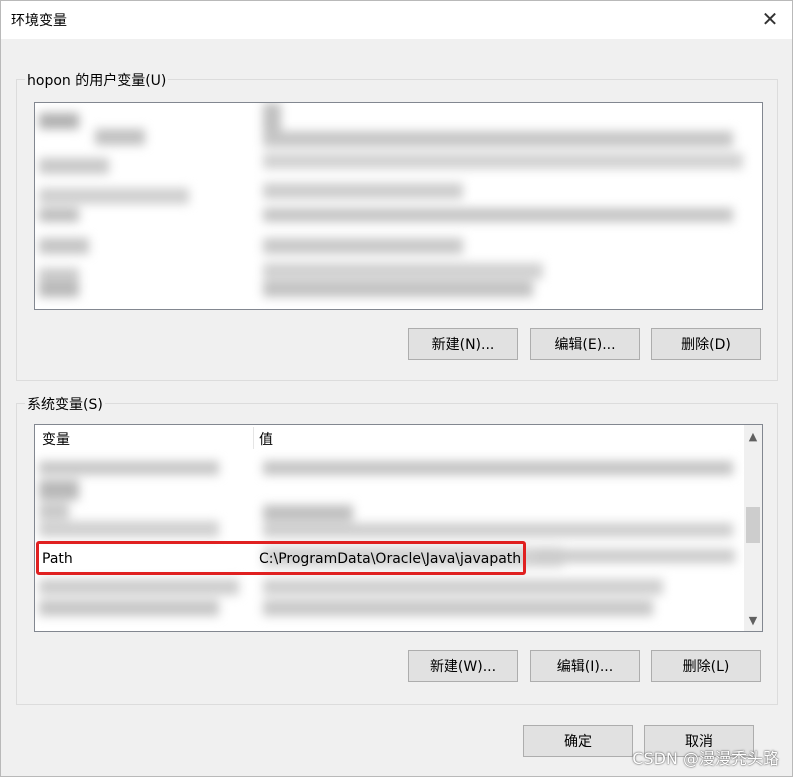 The width and height of the screenshot is (793, 777). What do you see at coordinates (770, 19) in the screenshot?
I see `close-icon: ✕` at bounding box center [770, 19].